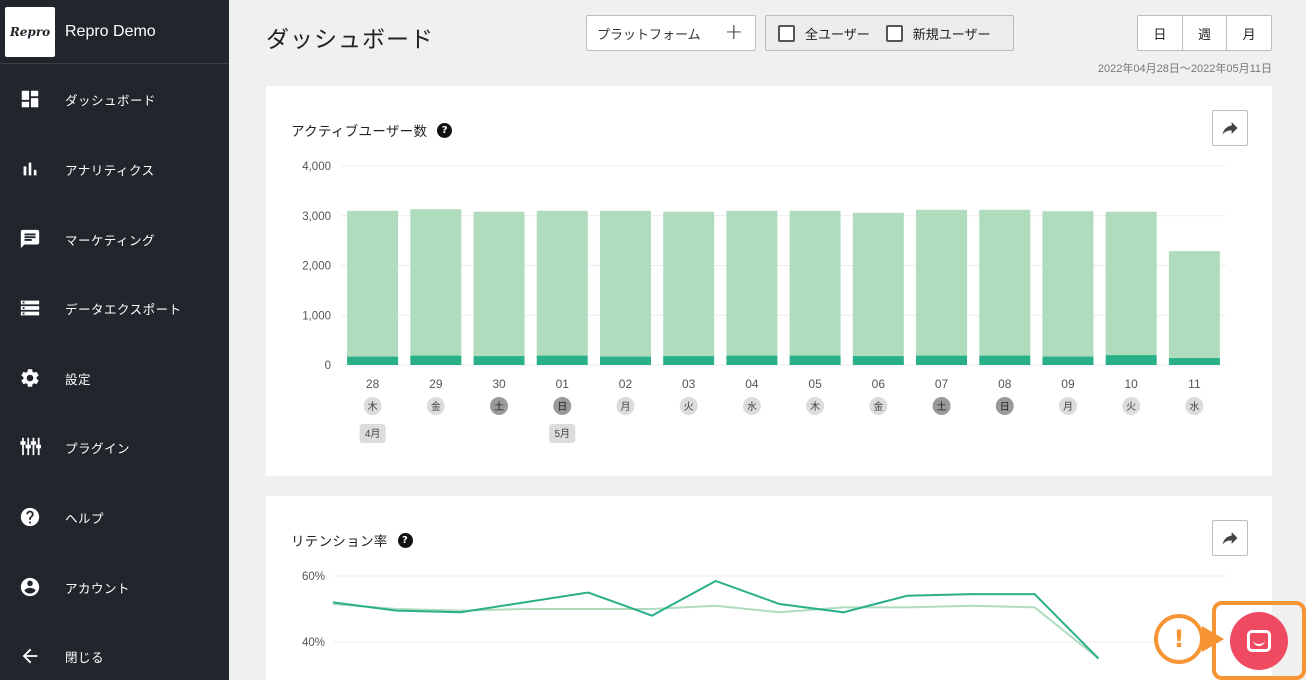  What do you see at coordinates (328, 366) in the screenshot?
I see `y-tick-label: 0` at bounding box center [328, 366].